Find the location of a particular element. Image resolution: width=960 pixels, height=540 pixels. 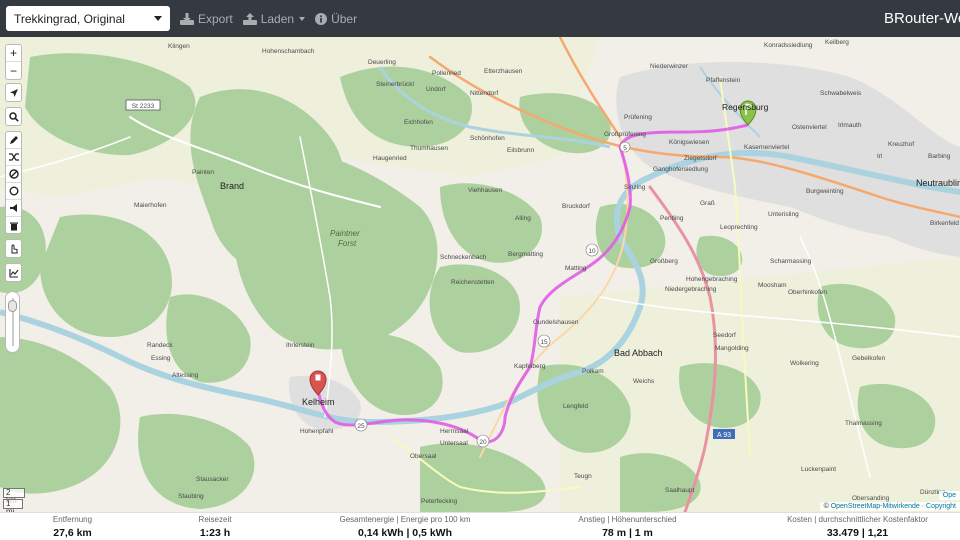

route-number-25: 25 is located at coordinates (361, 425).